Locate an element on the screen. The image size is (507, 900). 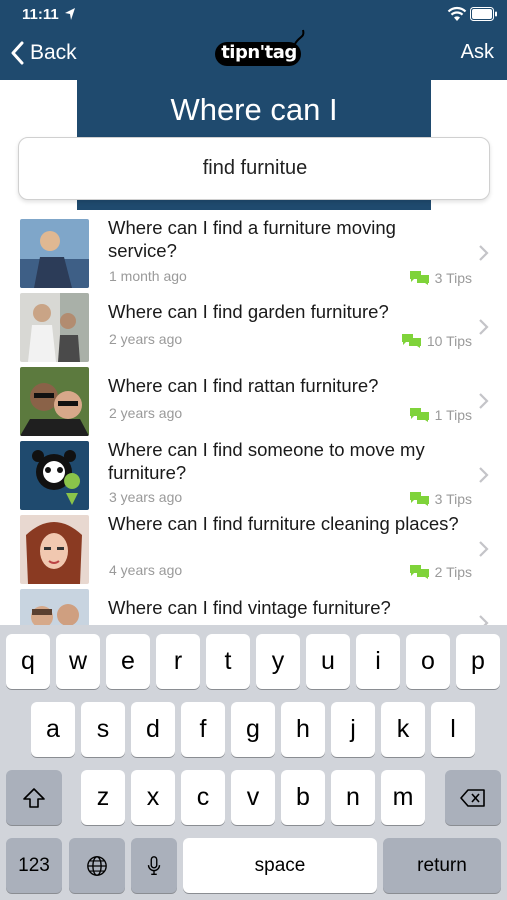
key-z: z is located at coordinates (103, 797).